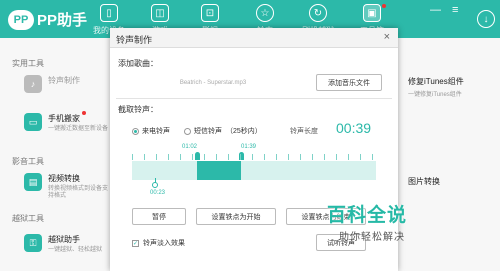 This screenshot has width=500, height=271. Describe the element at coordinates (349, 82) in the screenshot. I see `add-music-button: 添加音乐文件` at that location.